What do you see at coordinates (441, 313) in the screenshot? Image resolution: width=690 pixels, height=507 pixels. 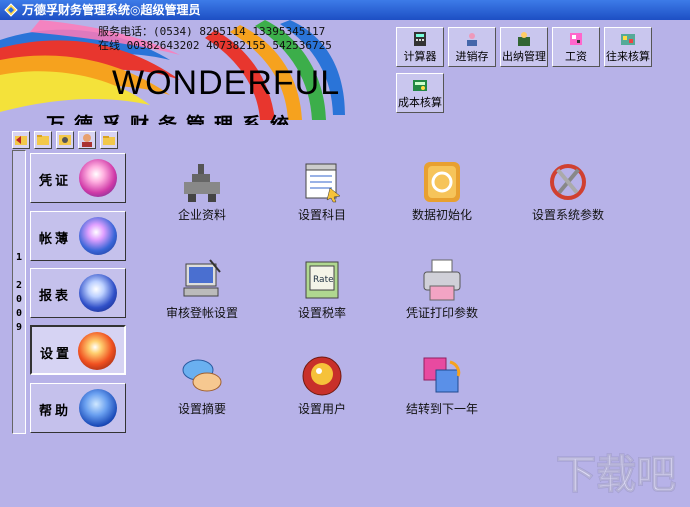 I see `printparams-label: 凭证打印参数` at bounding box center [441, 313].